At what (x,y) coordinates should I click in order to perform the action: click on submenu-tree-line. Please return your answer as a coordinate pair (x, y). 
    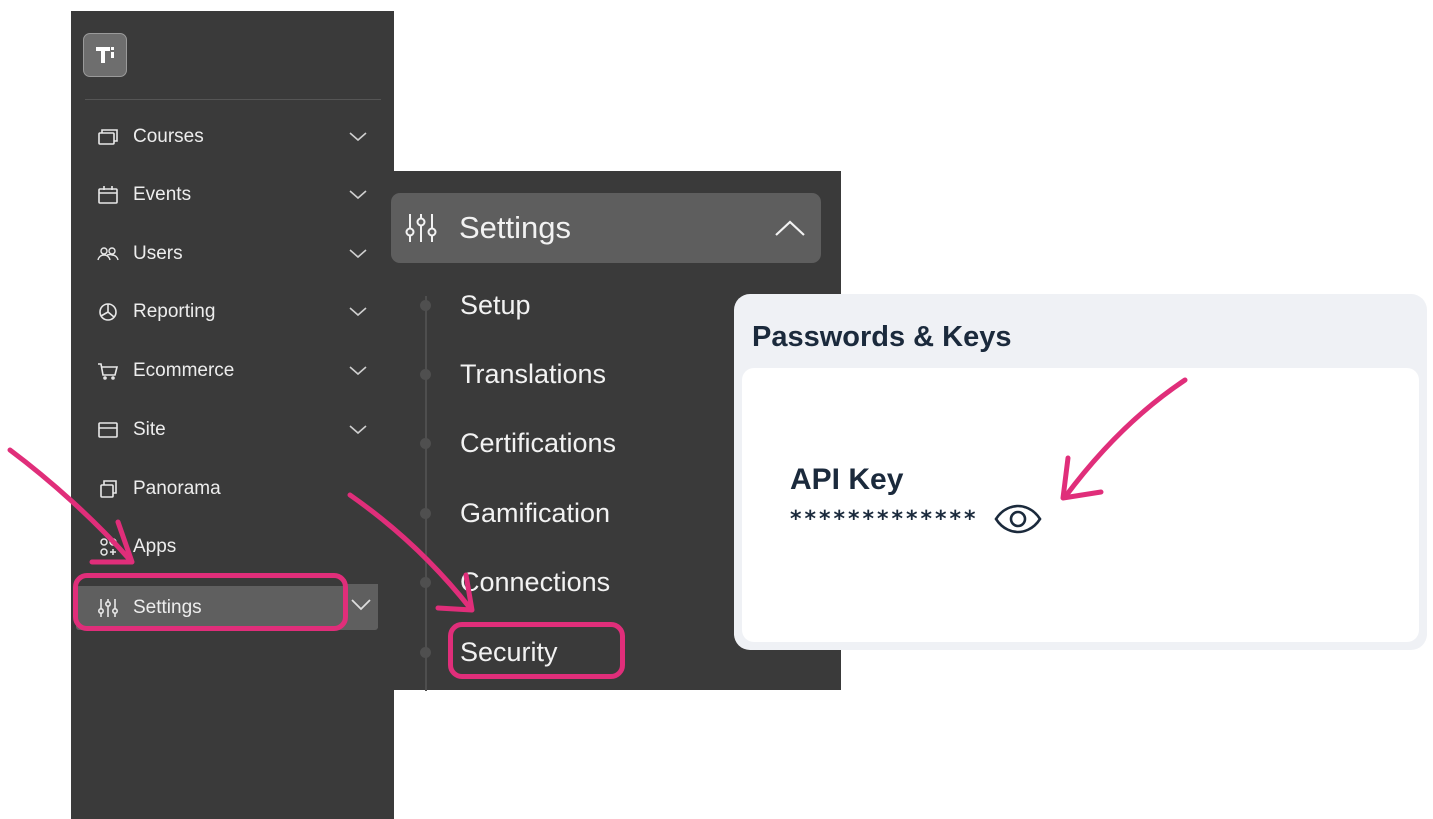
    Looking at the image, I should click on (426, 493).